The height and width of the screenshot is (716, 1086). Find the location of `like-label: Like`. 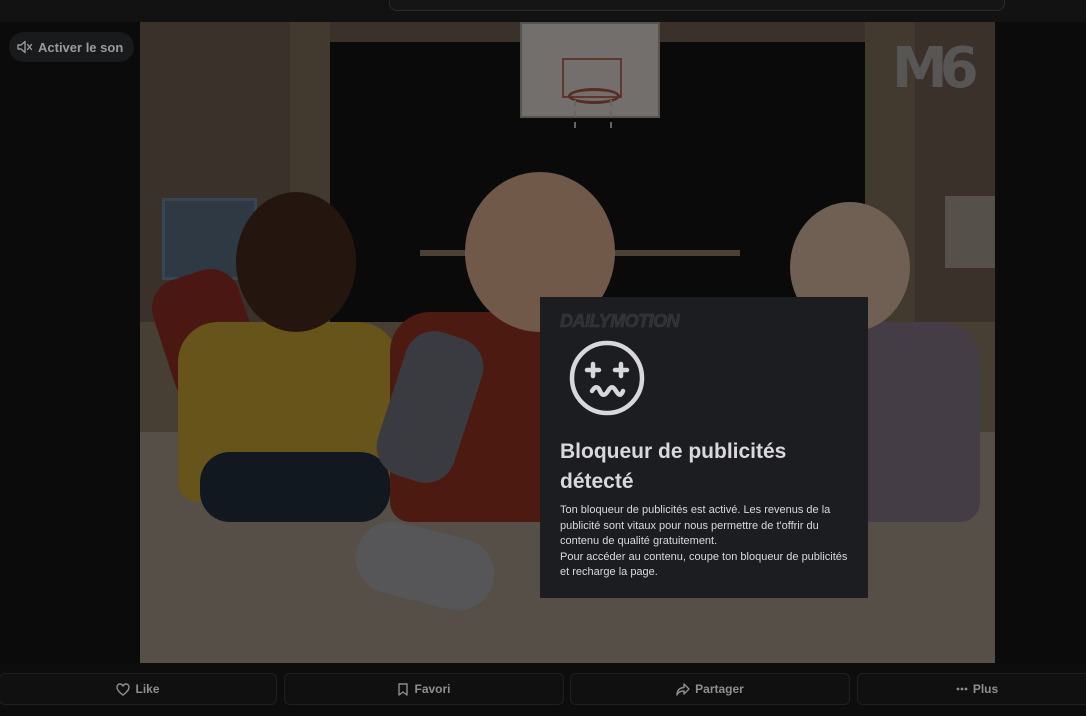

like-label: Like is located at coordinates (147, 689).